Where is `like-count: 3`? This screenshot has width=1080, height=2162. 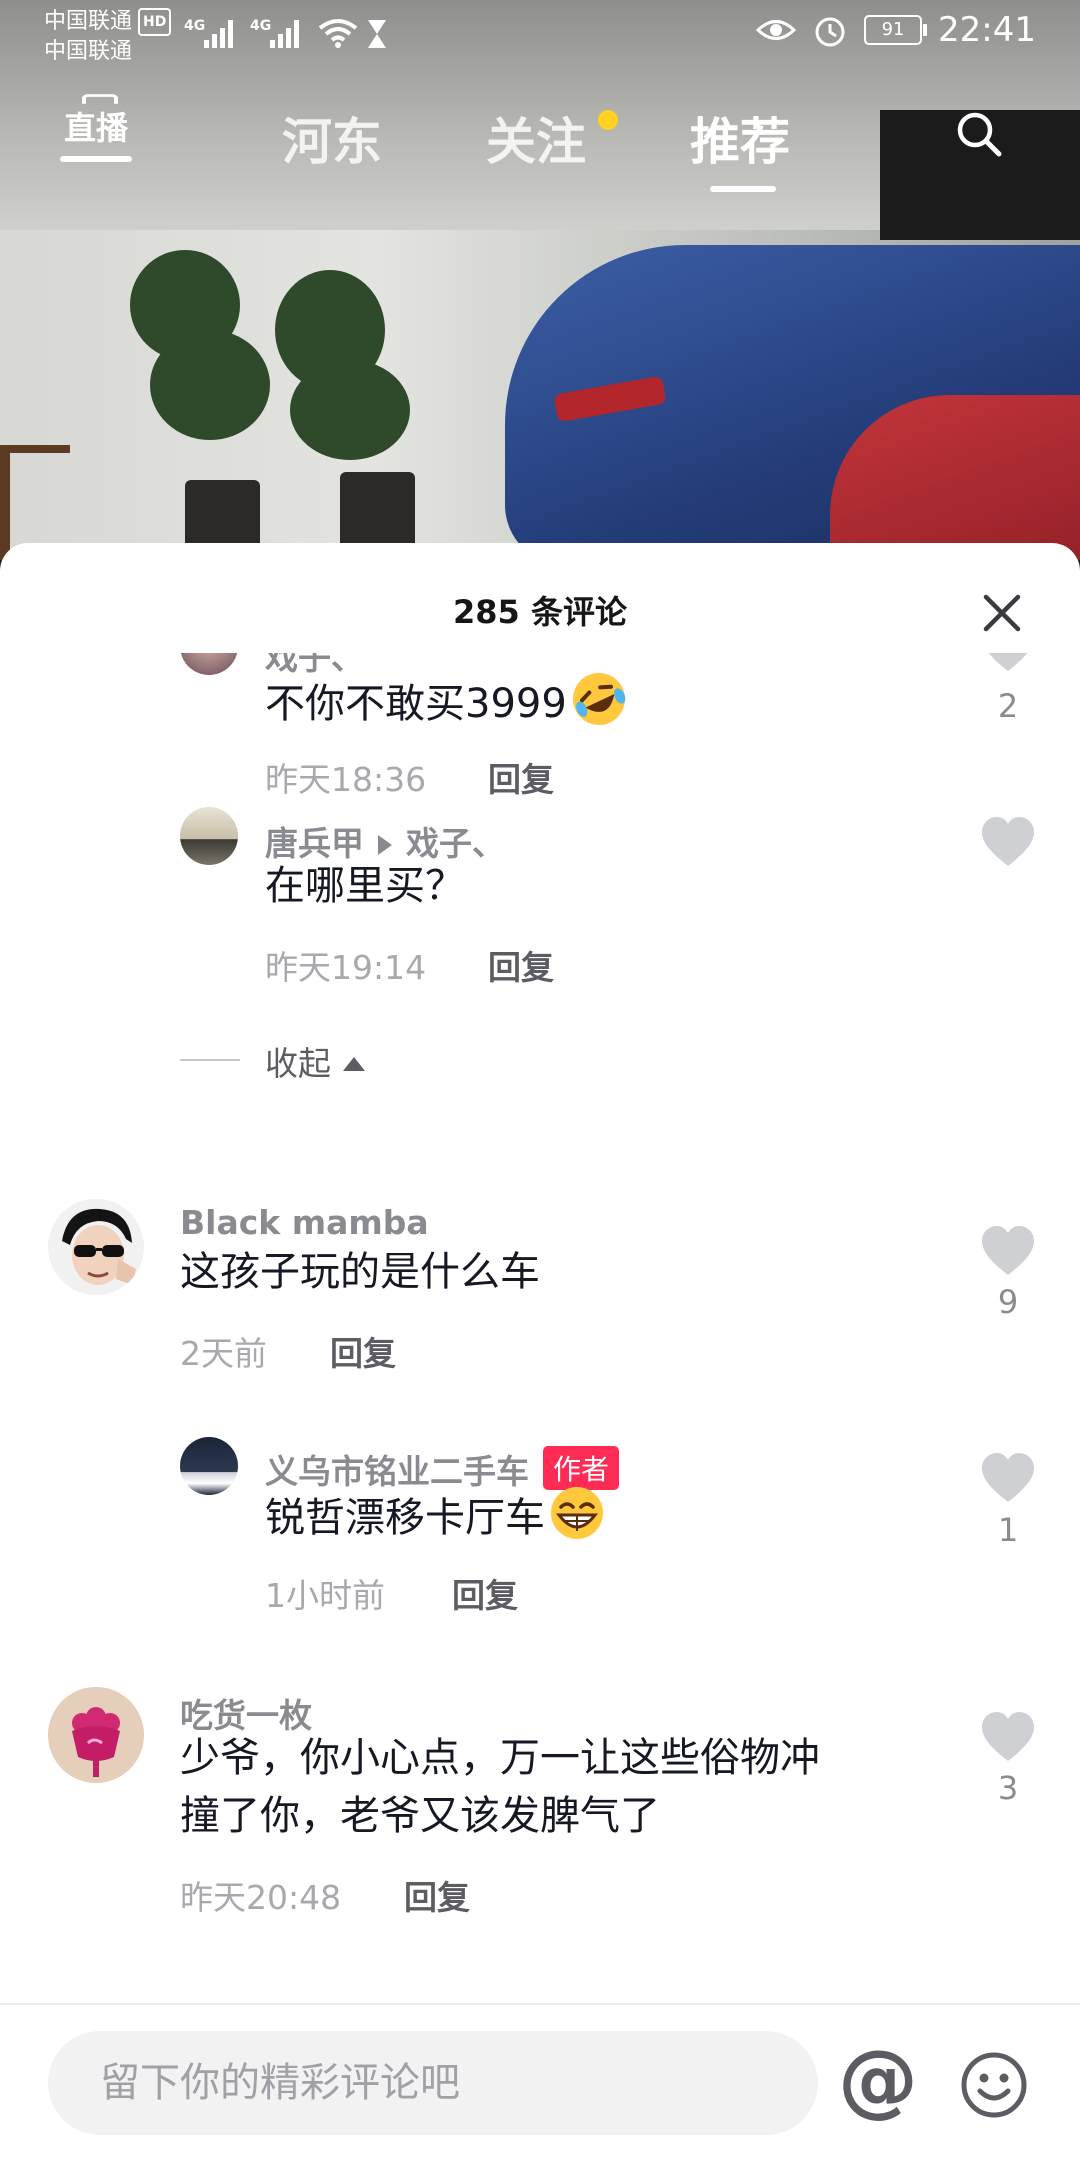
like-count: 3 is located at coordinates (1008, 1788).